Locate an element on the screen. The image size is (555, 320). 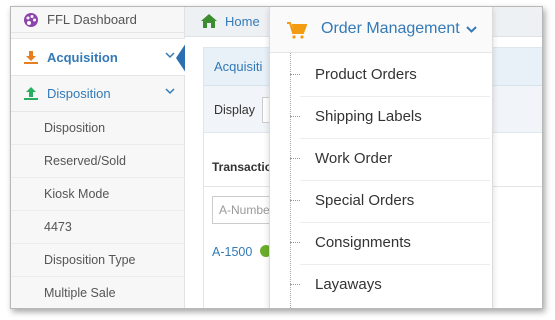
sidebar-subitem-reserved-sold: Reserved/Sold is located at coordinates (98, 161).